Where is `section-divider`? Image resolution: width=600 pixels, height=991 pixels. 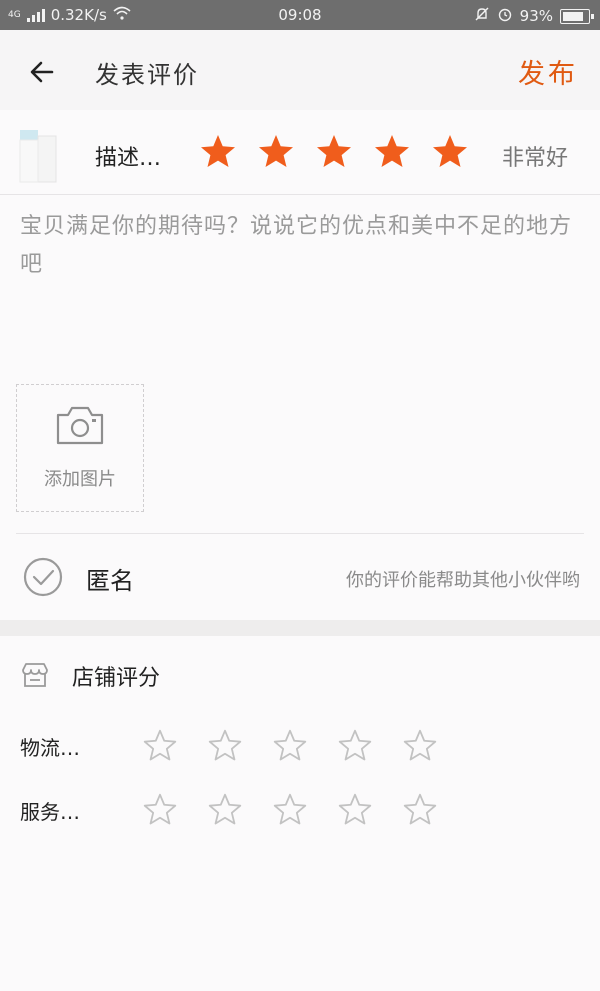
section-divider is located at coordinates (300, 628).